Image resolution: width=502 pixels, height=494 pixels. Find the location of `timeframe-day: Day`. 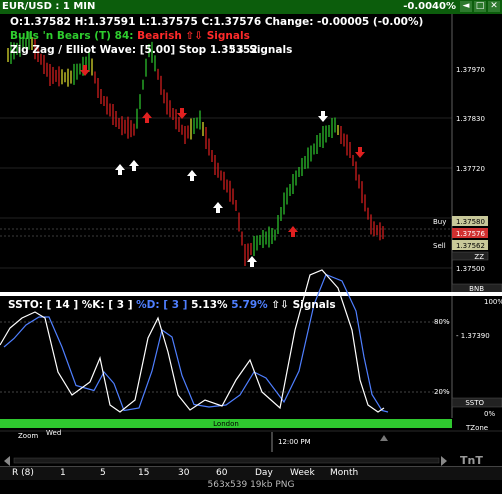

timeframe-day: Day is located at coordinates (264, 473).